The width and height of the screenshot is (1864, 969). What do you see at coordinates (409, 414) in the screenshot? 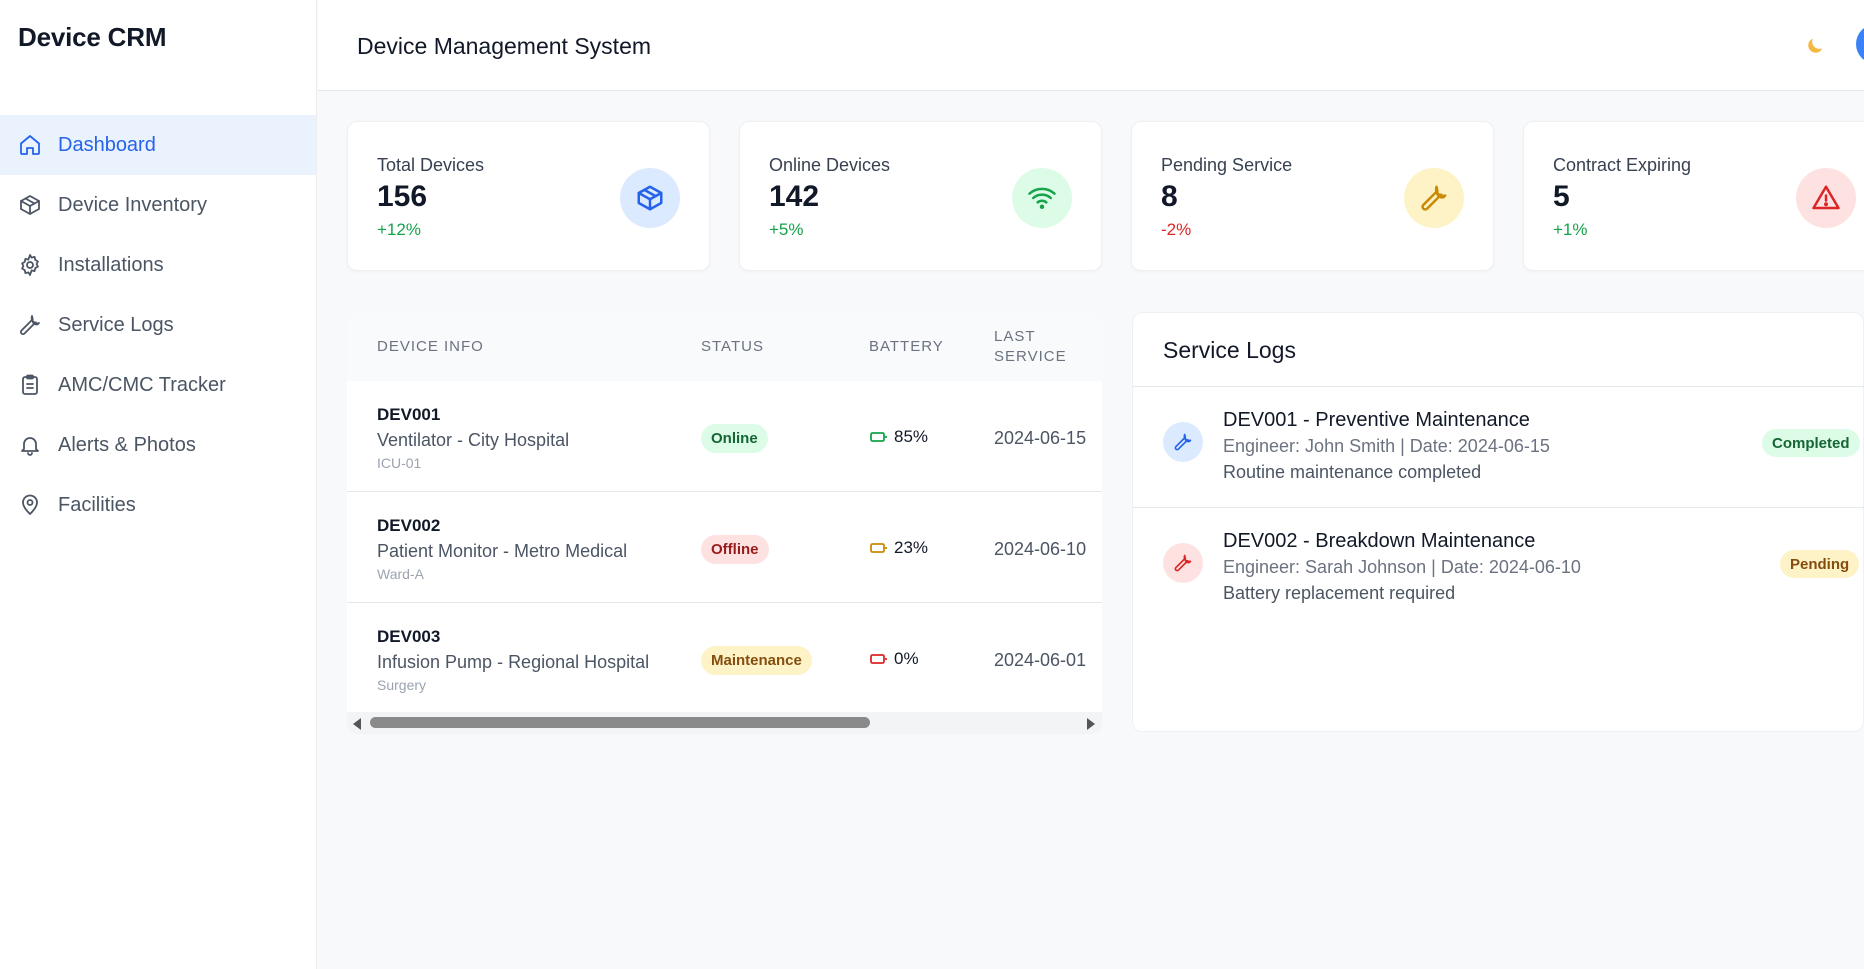
I see `device-id: DEV001` at bounding box center [409, 414].